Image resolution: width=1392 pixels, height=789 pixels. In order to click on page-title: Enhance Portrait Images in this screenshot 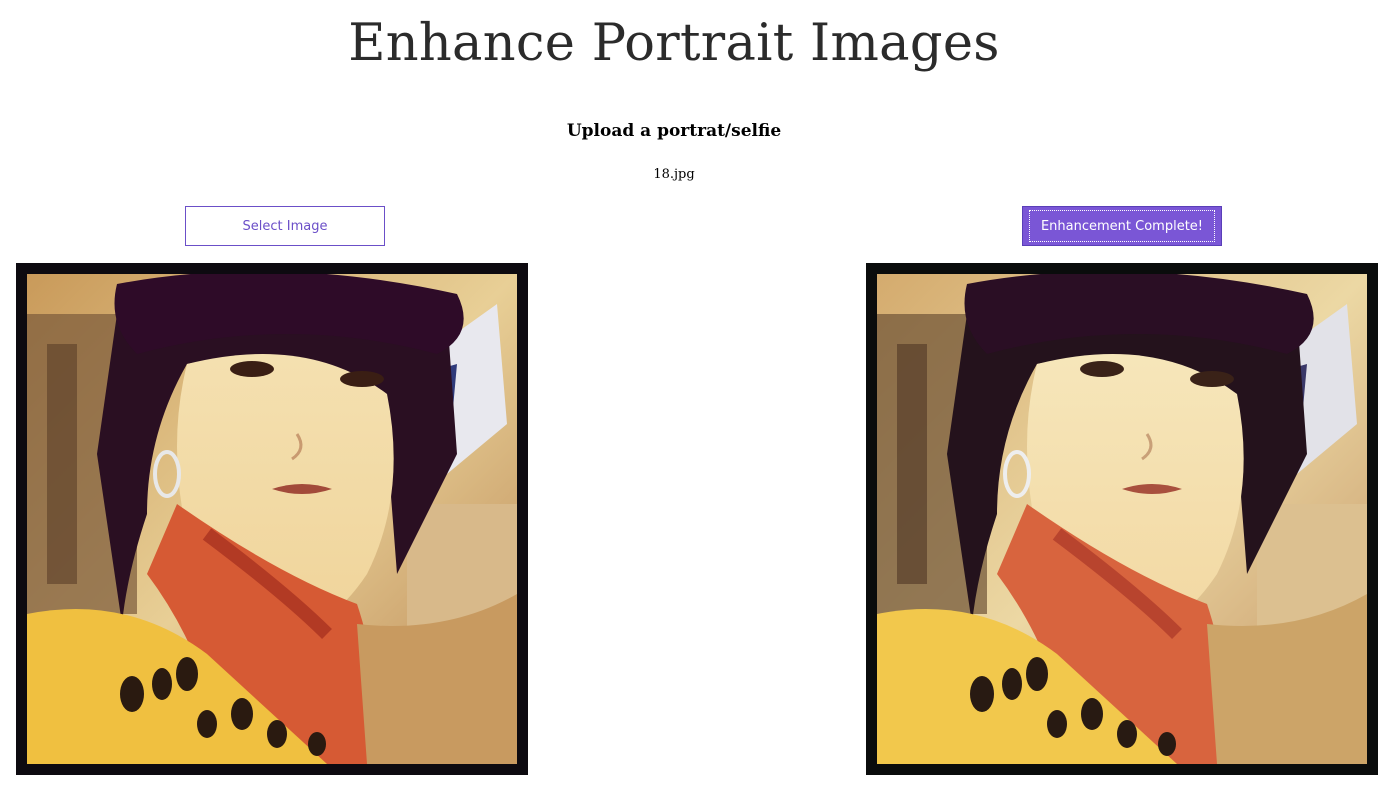, I will do `click(674, 43)`.